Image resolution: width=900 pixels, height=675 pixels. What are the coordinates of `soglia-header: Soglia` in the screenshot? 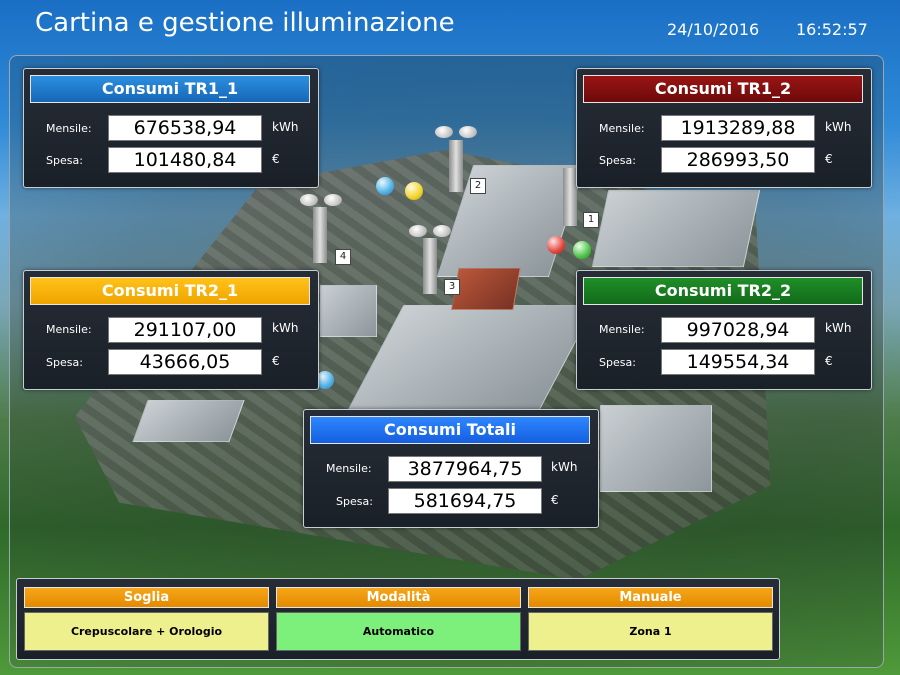 It's located at (146, 597).